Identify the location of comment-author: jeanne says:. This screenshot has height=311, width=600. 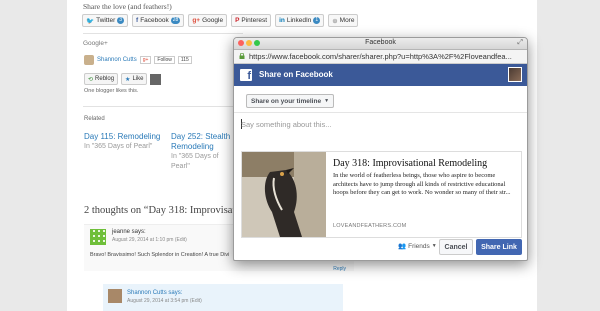
(129, 232).